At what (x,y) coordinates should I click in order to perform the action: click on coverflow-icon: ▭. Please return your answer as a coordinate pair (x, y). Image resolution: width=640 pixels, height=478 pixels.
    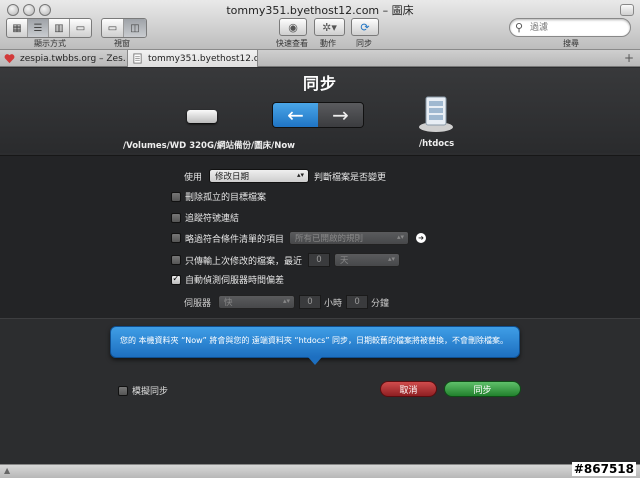
    Looking at the image, I should click on (80, 28).